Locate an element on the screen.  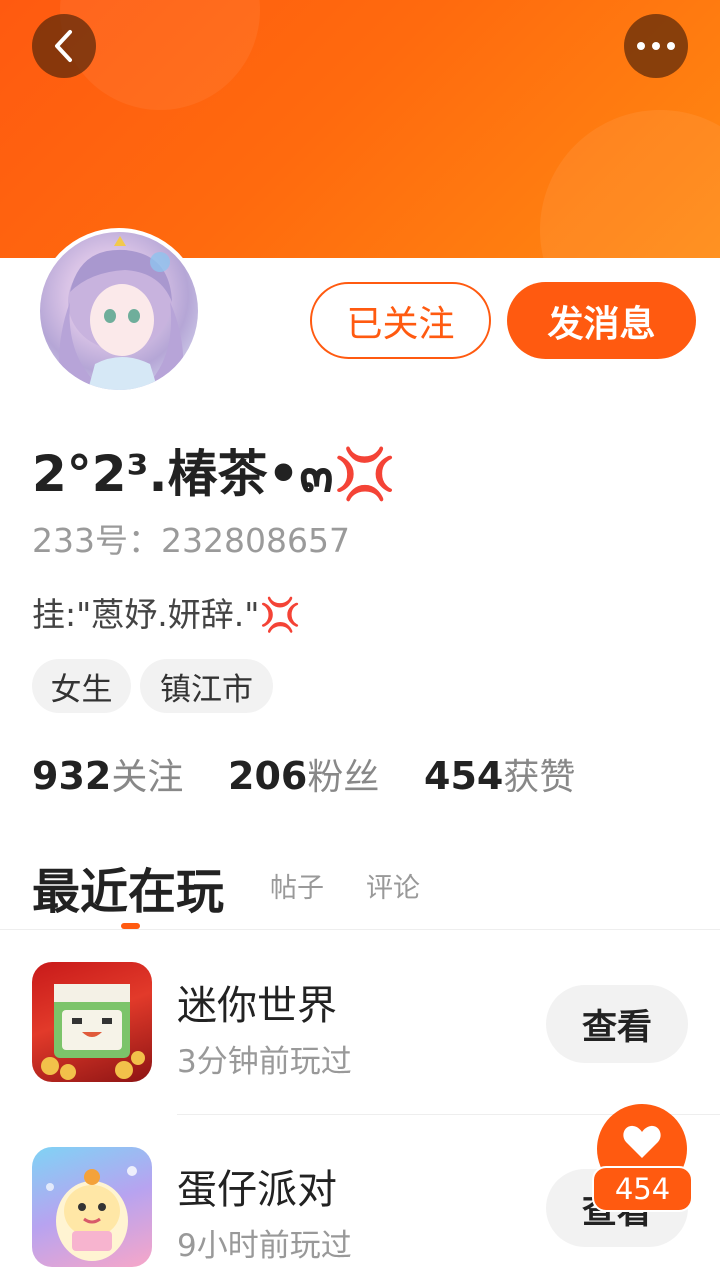
avatar is located at coordinates (119, 311).